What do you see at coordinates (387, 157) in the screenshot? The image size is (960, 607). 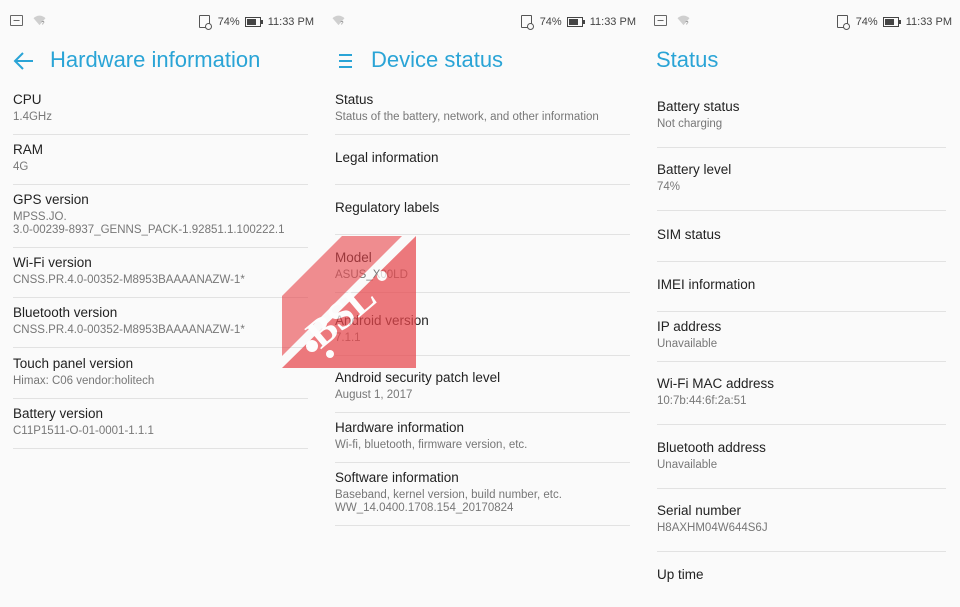 I see `list-item-title: Legal information` at bounding box center [387, 157].